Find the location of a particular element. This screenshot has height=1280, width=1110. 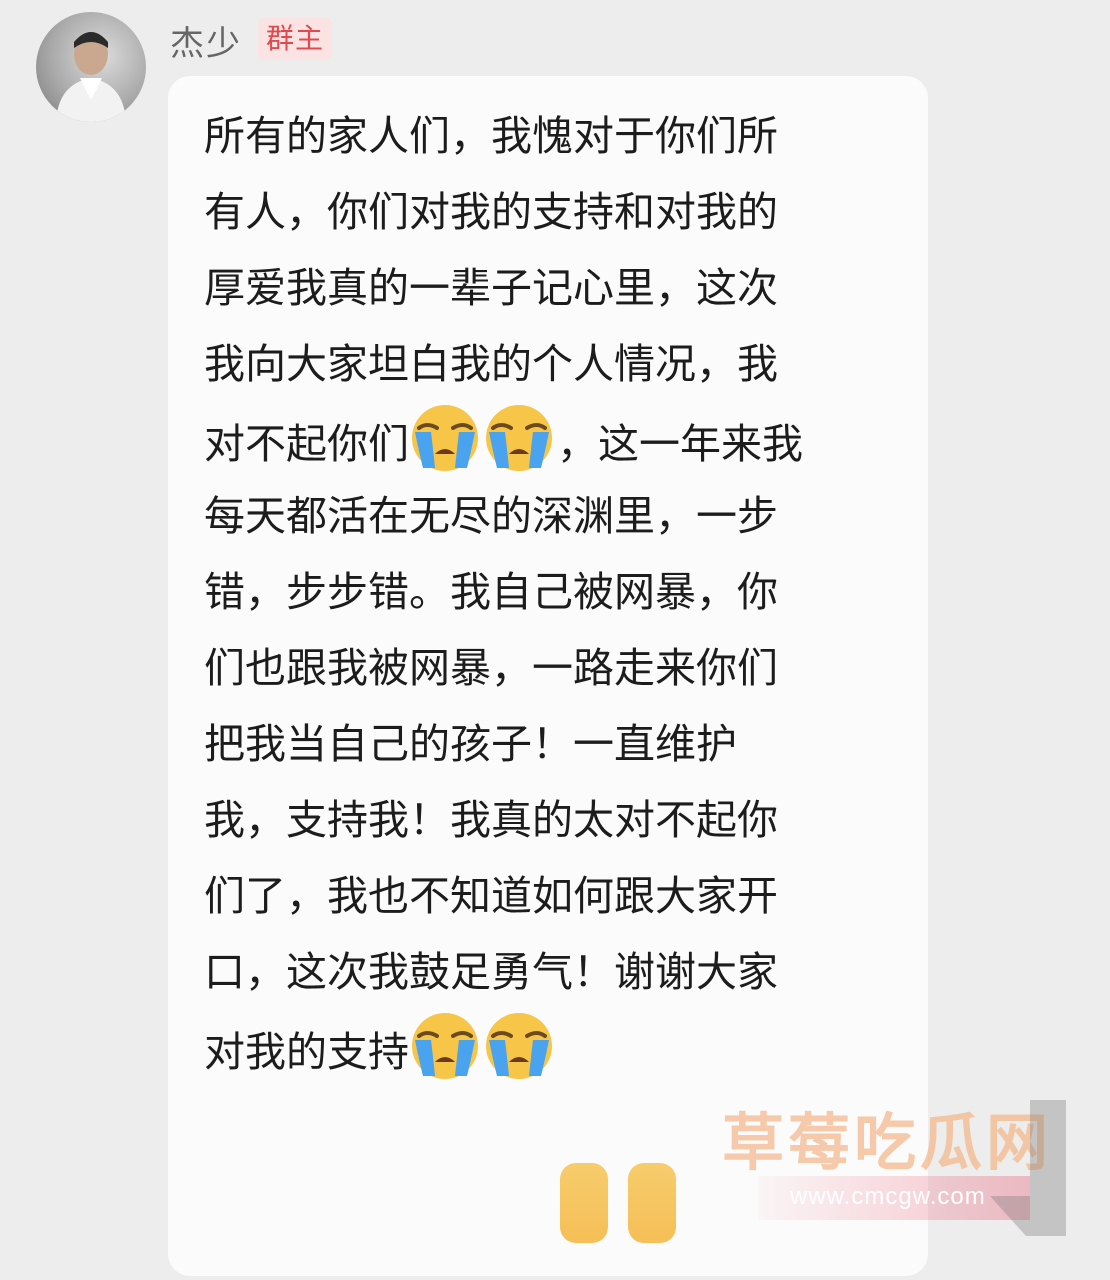

message-line: 厚爱我真的一辈子记心里，这次 is located at coordinates (549, 288).